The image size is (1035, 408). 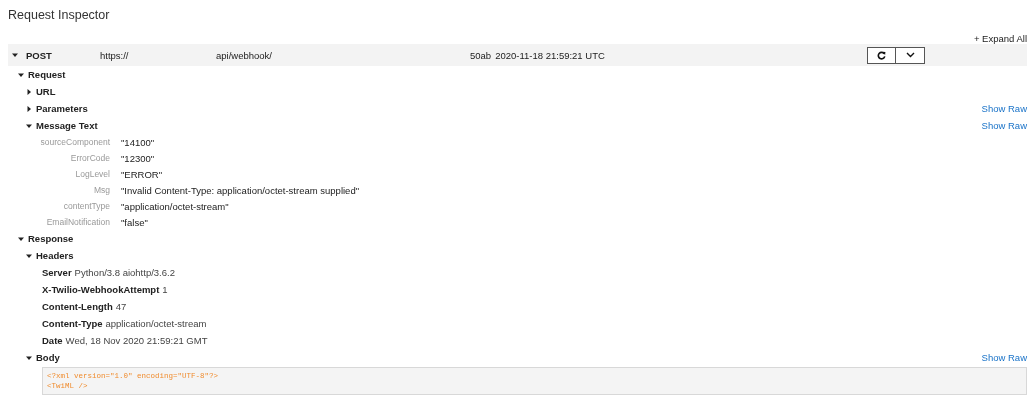 I want to click on chevron-down-icon, so click(x=910, y=55).